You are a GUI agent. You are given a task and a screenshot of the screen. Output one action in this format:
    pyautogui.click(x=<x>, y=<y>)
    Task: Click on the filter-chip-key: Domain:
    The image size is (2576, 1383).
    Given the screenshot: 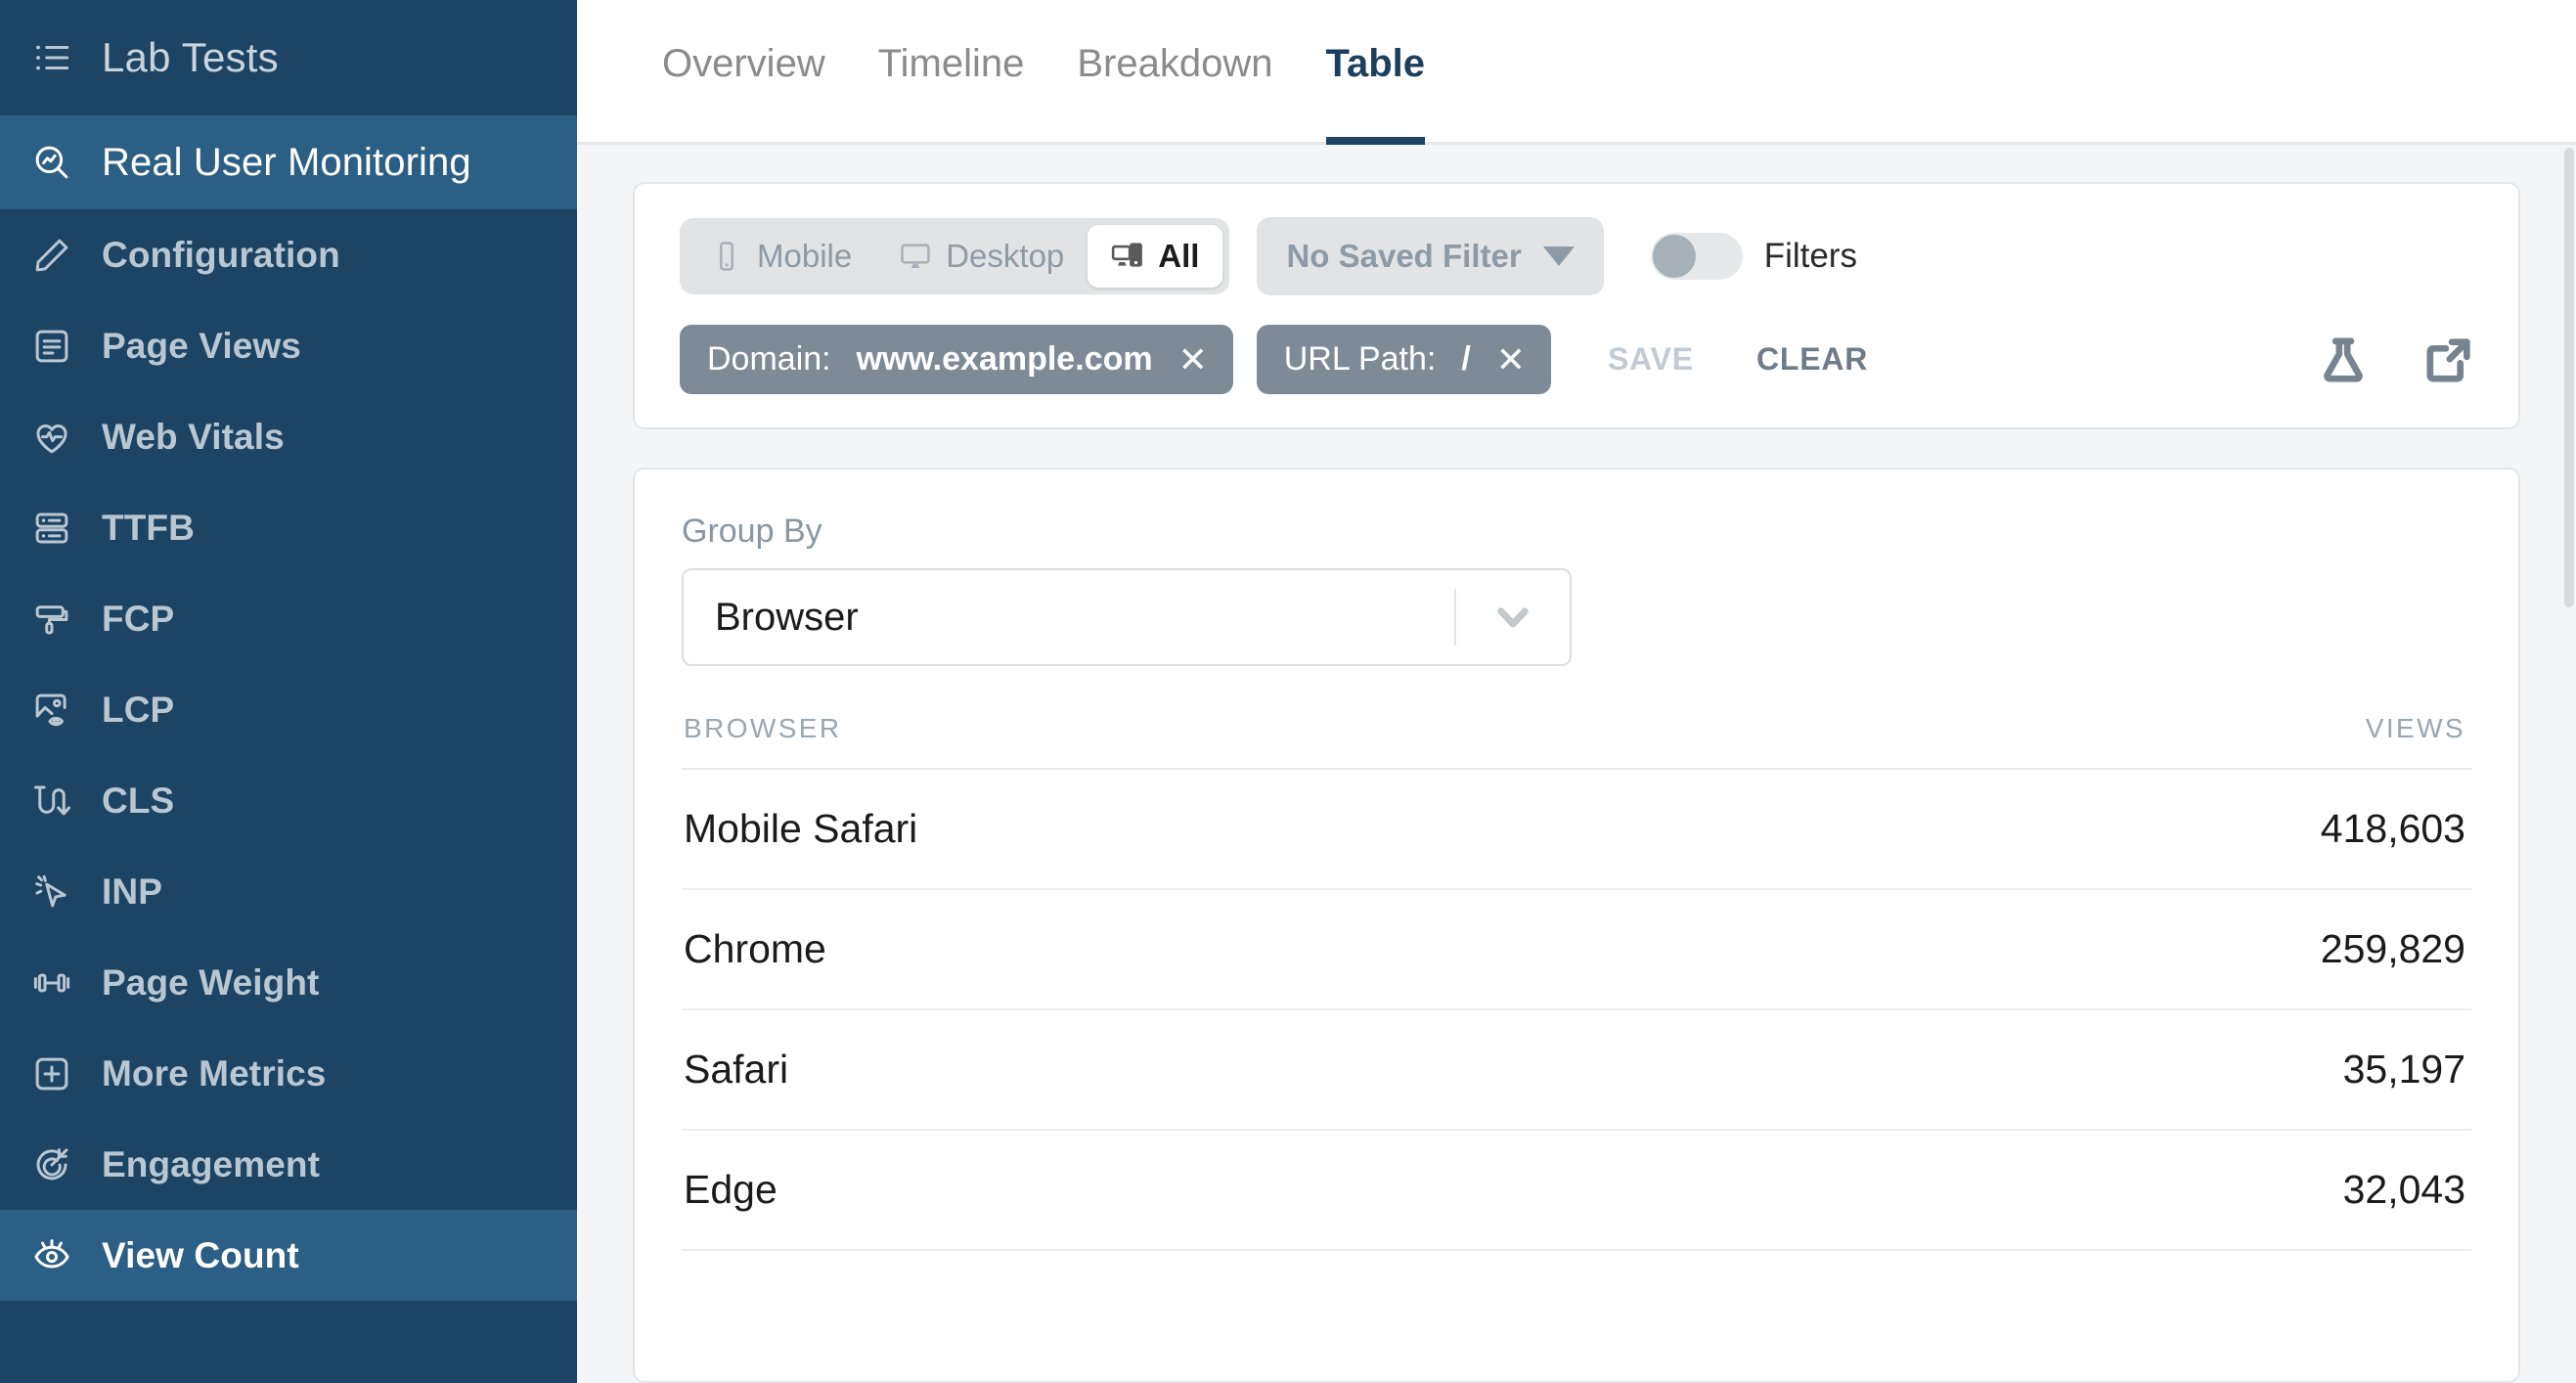 What is the action you would take?
    pyautogui.click(x=769, y=359)
    